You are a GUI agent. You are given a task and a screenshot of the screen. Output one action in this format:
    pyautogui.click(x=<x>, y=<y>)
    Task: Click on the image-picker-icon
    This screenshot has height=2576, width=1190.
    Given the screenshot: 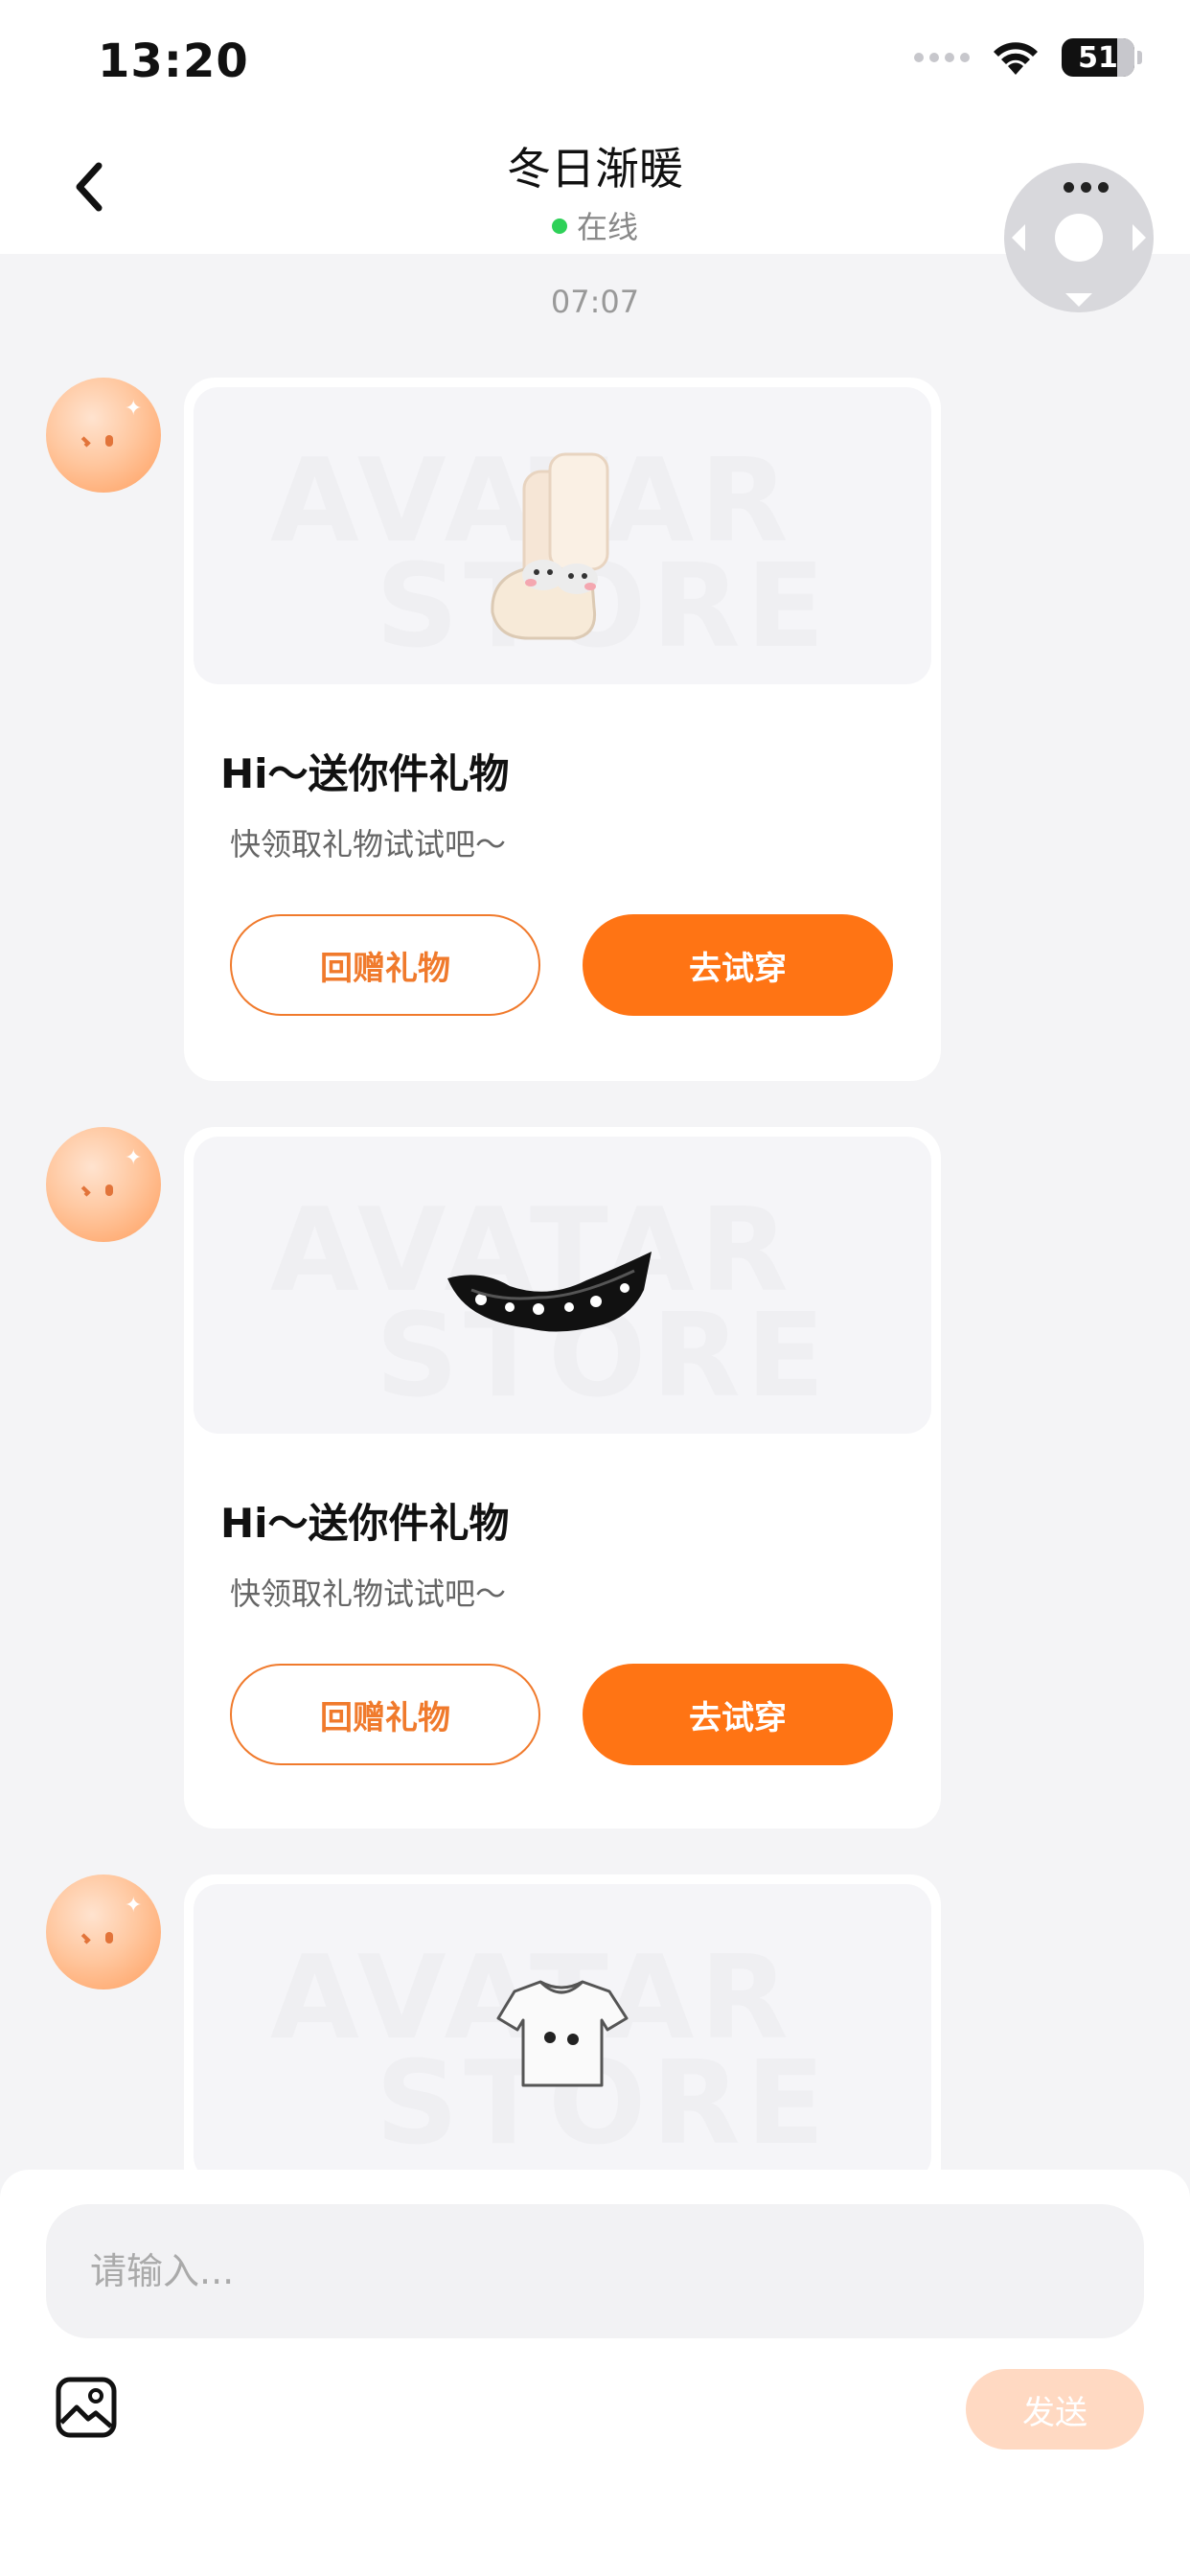 What is the action you would take?
    pyautogui.click(x=87, y=2407)
    